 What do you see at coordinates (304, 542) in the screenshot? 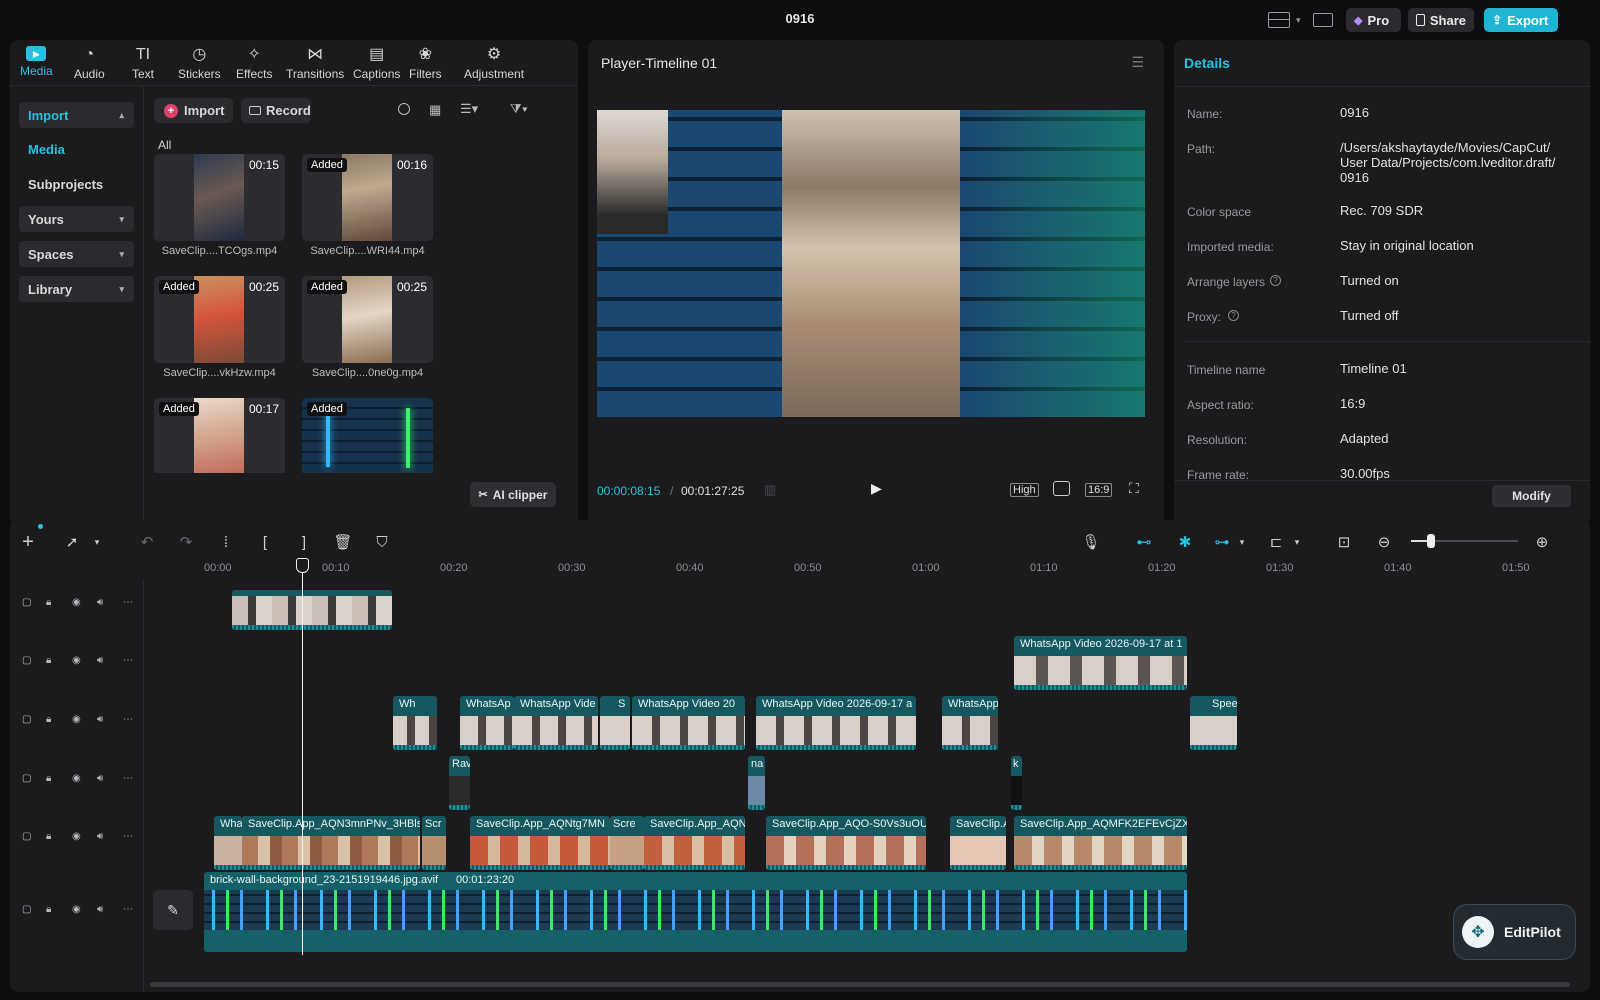
I see `split-right-icon: ]` at bounding box center [304, 542].